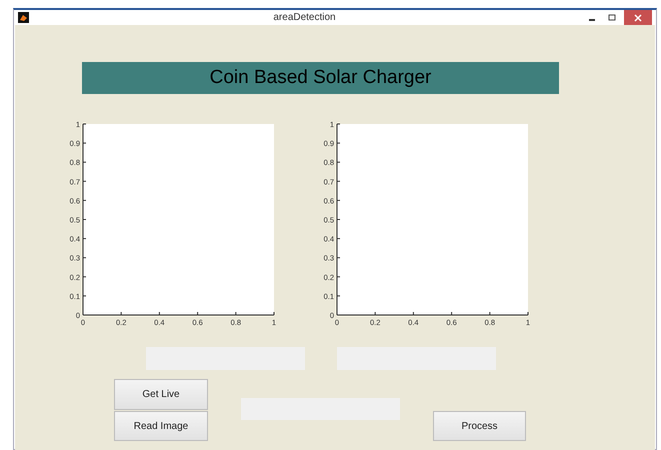  Describe the element at coordinates (479, 426) in the screenshot. I see `process-button: Process` at that location.